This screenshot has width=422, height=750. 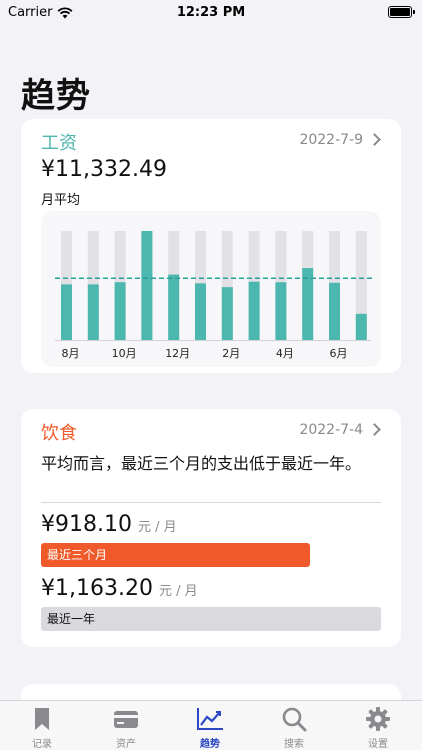 I want to click on battery-icon, so click(x=401, y=12).